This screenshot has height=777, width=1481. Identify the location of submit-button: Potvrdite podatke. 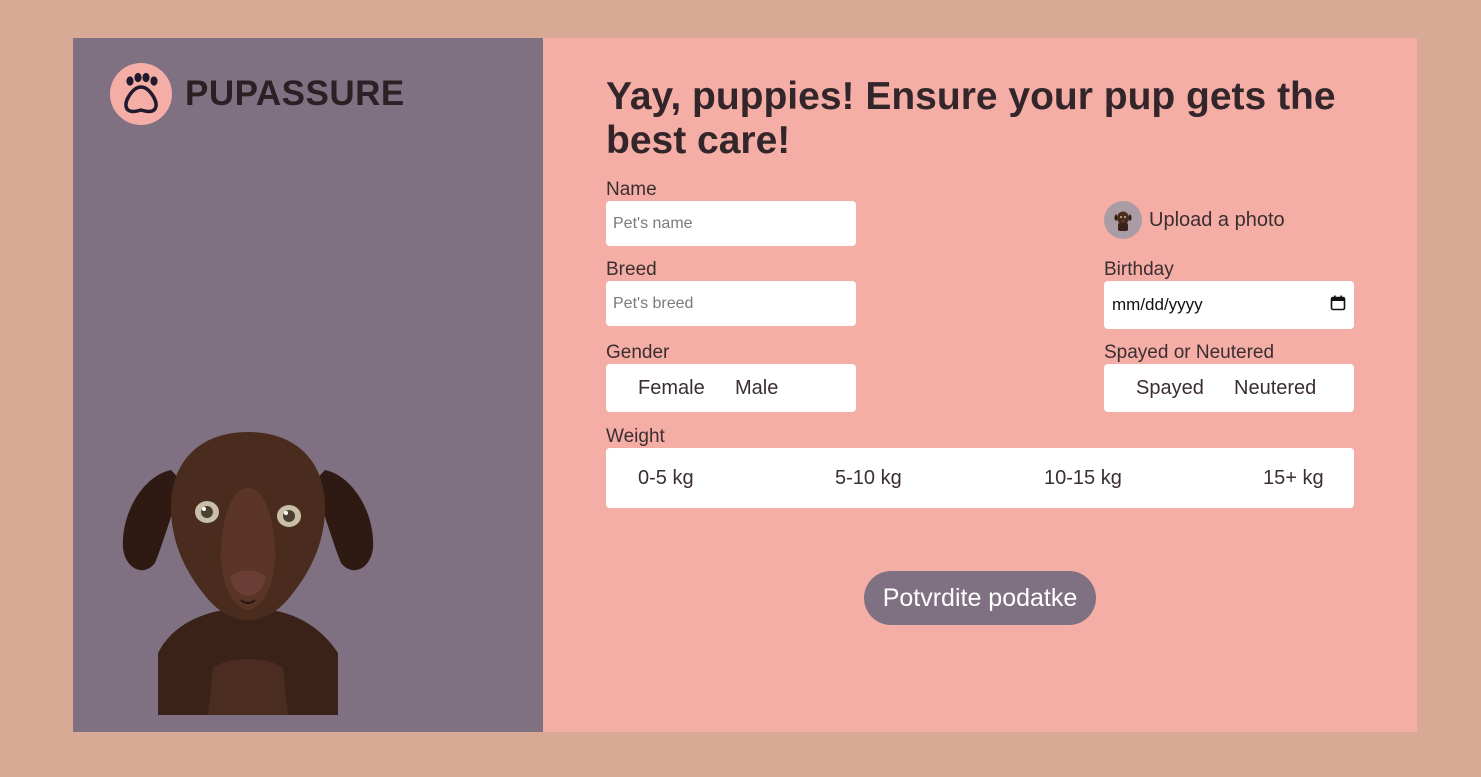
(980, 598).